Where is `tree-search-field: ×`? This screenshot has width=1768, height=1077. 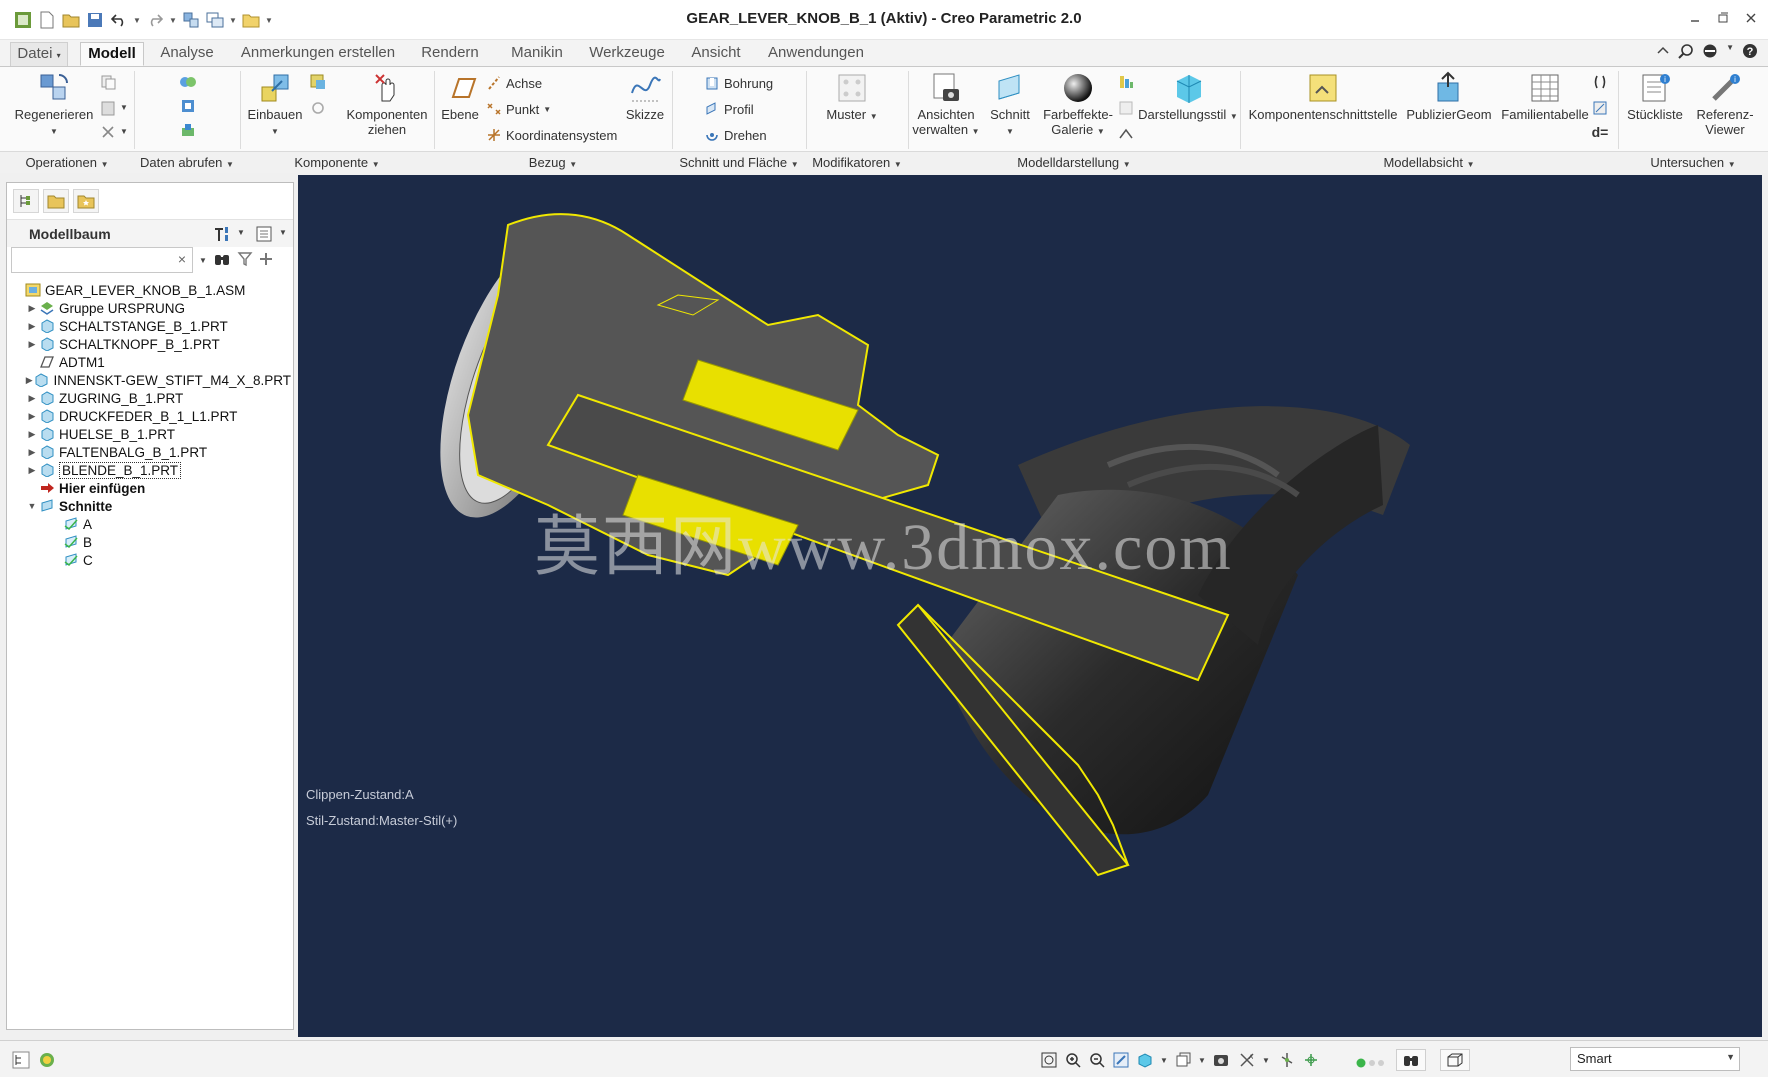 tree-search-field: × is located at coordinates (102, 260).